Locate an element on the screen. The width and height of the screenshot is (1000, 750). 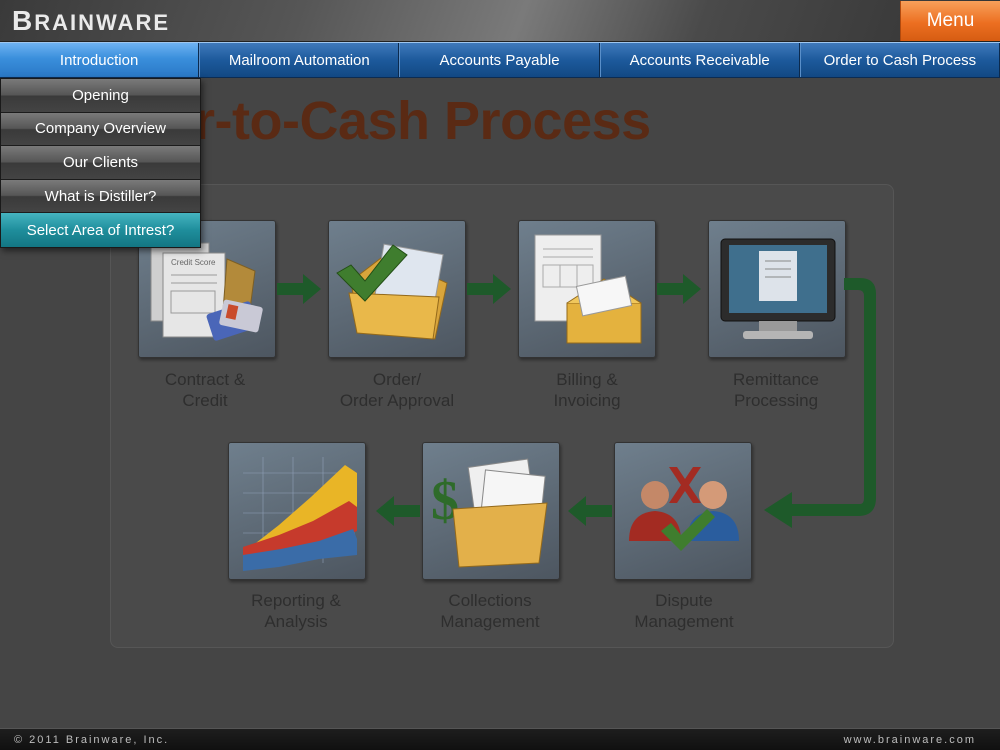
tab-accounts-payable: Accounts Payable is located at coordinates (499, 60).